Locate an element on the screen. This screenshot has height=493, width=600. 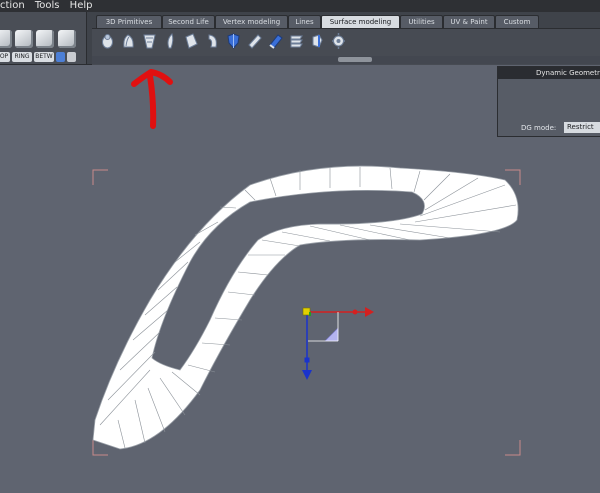
gizmo-x-scale-handle is located at coordinates (355, 312).